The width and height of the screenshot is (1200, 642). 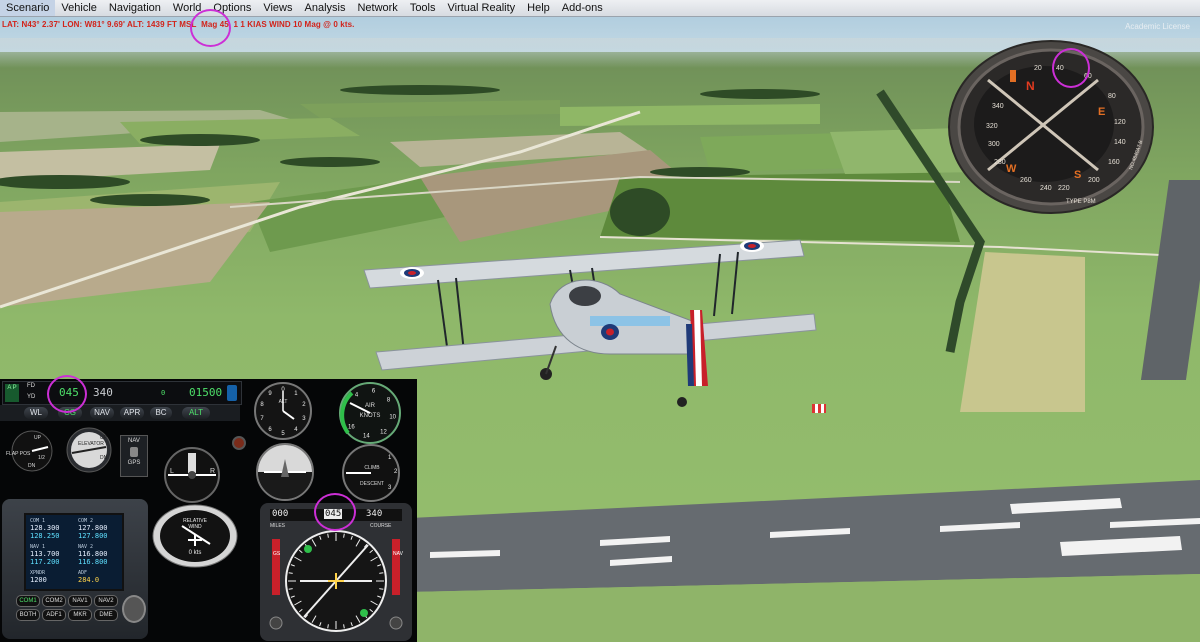 What do you see at coordinates (423, 8) in the screenshot?
I see `menu-item-tools: Tools` at bounding box center [423, 8].